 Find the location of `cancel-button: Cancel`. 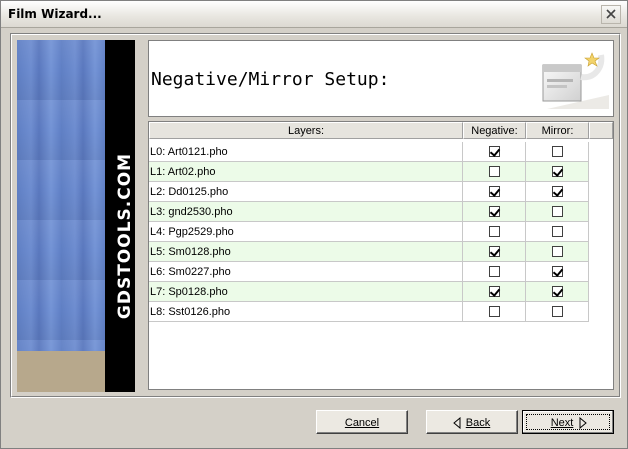

cancel-button: Cancel is located at coordinates (362, 422).